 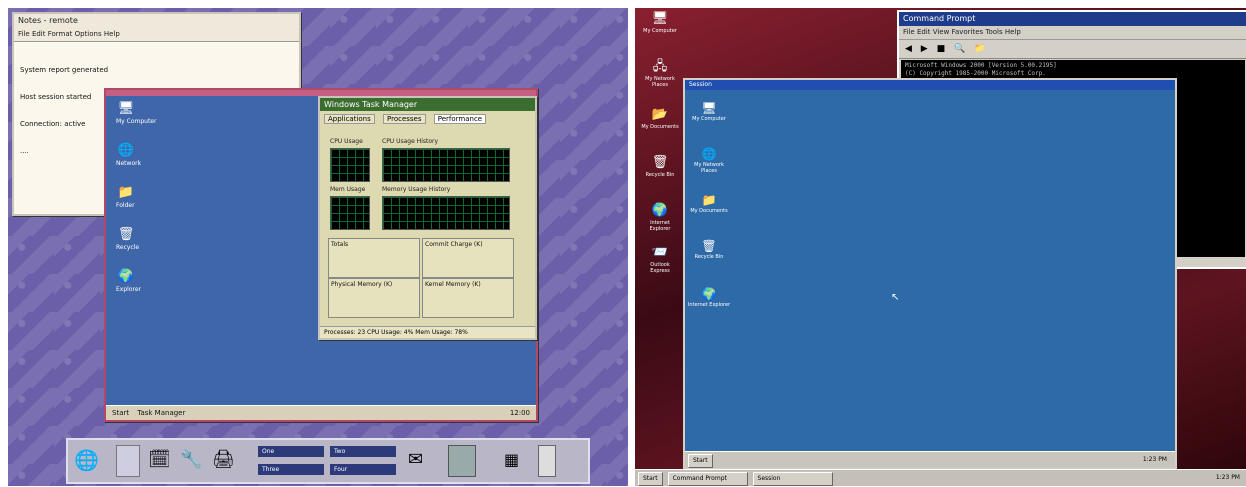 What do you see at coordinates (1072, 33) in the screenshot?
I see `command-prompt-menubar: File Edit View Favorites Tools Help` at bounding box center [1072, 33].